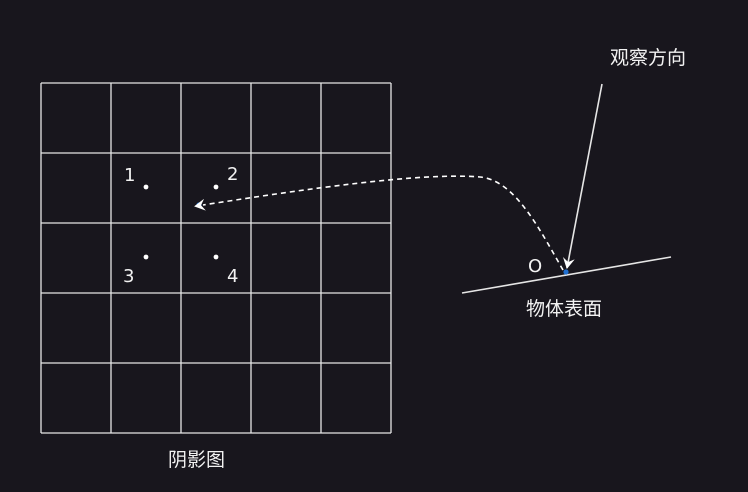  What do you see at coordinates (128, 276) in the screenshot?
I see `sample-label-3: 3` at bounding box center [128, 276].